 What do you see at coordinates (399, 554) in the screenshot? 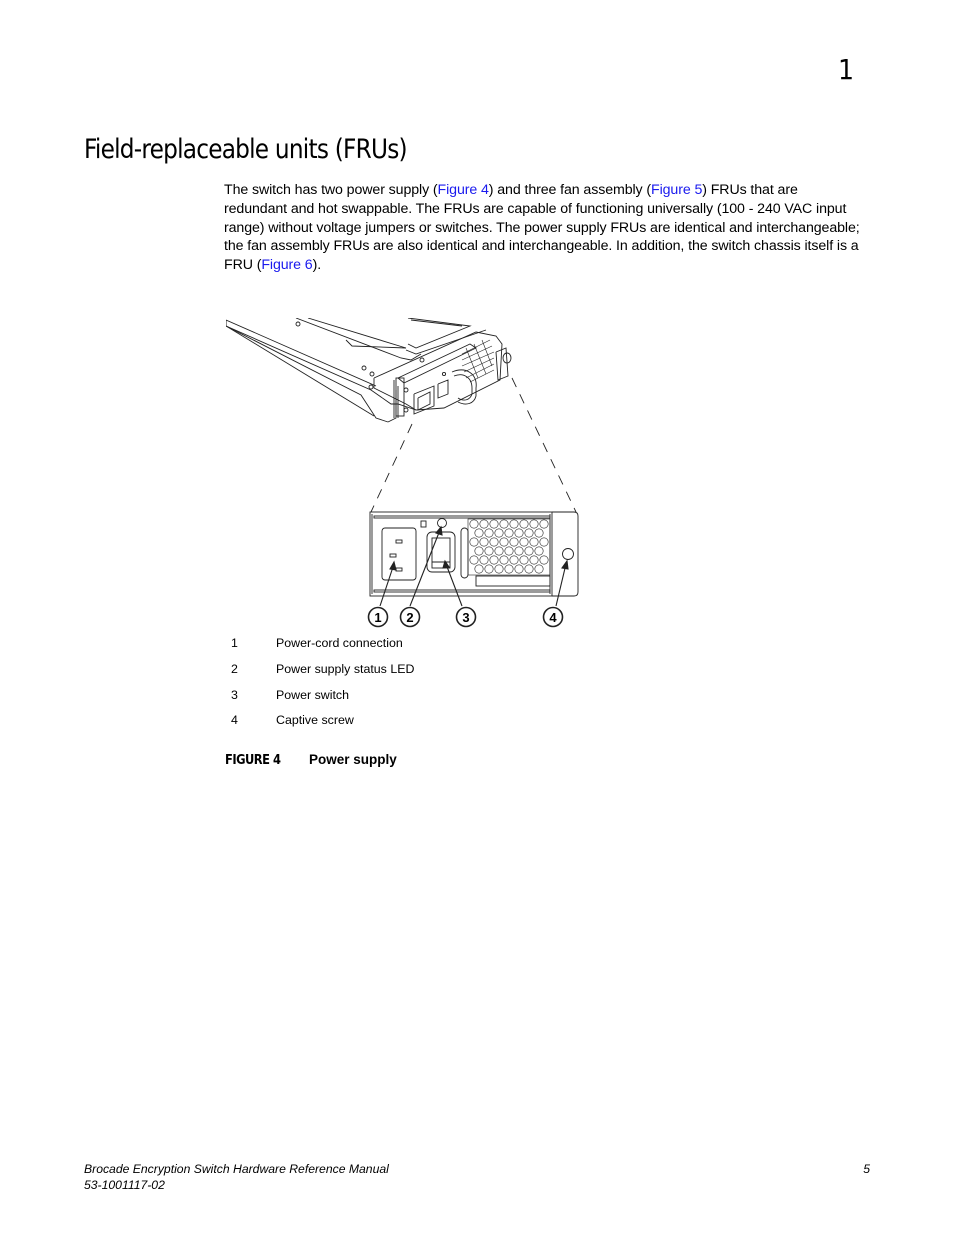
I see `power-cord-connector` at bounding box center [399, 554].